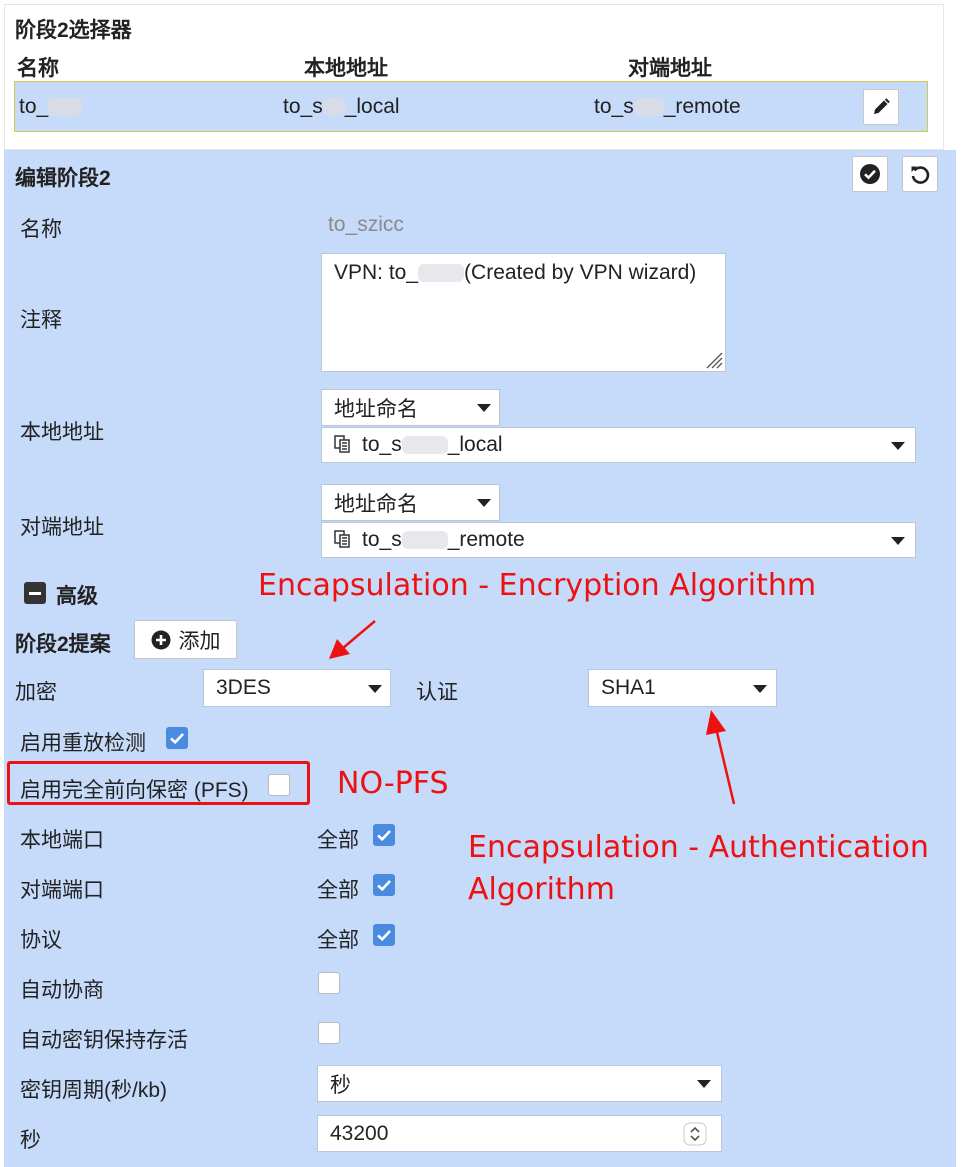 The height and width of the screenshot is (1167, 961). I want to click on arrow-to-auth, so click(721, 757).